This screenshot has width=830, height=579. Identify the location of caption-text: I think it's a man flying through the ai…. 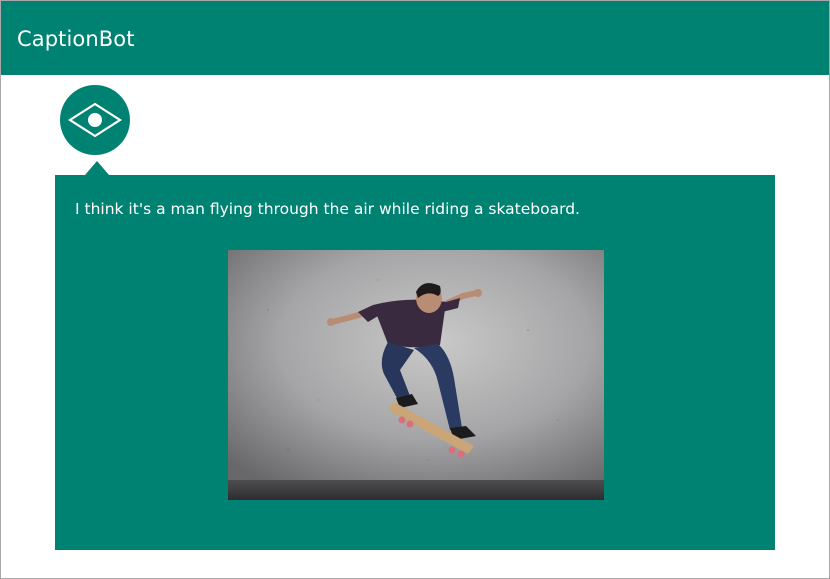
(327, 209).